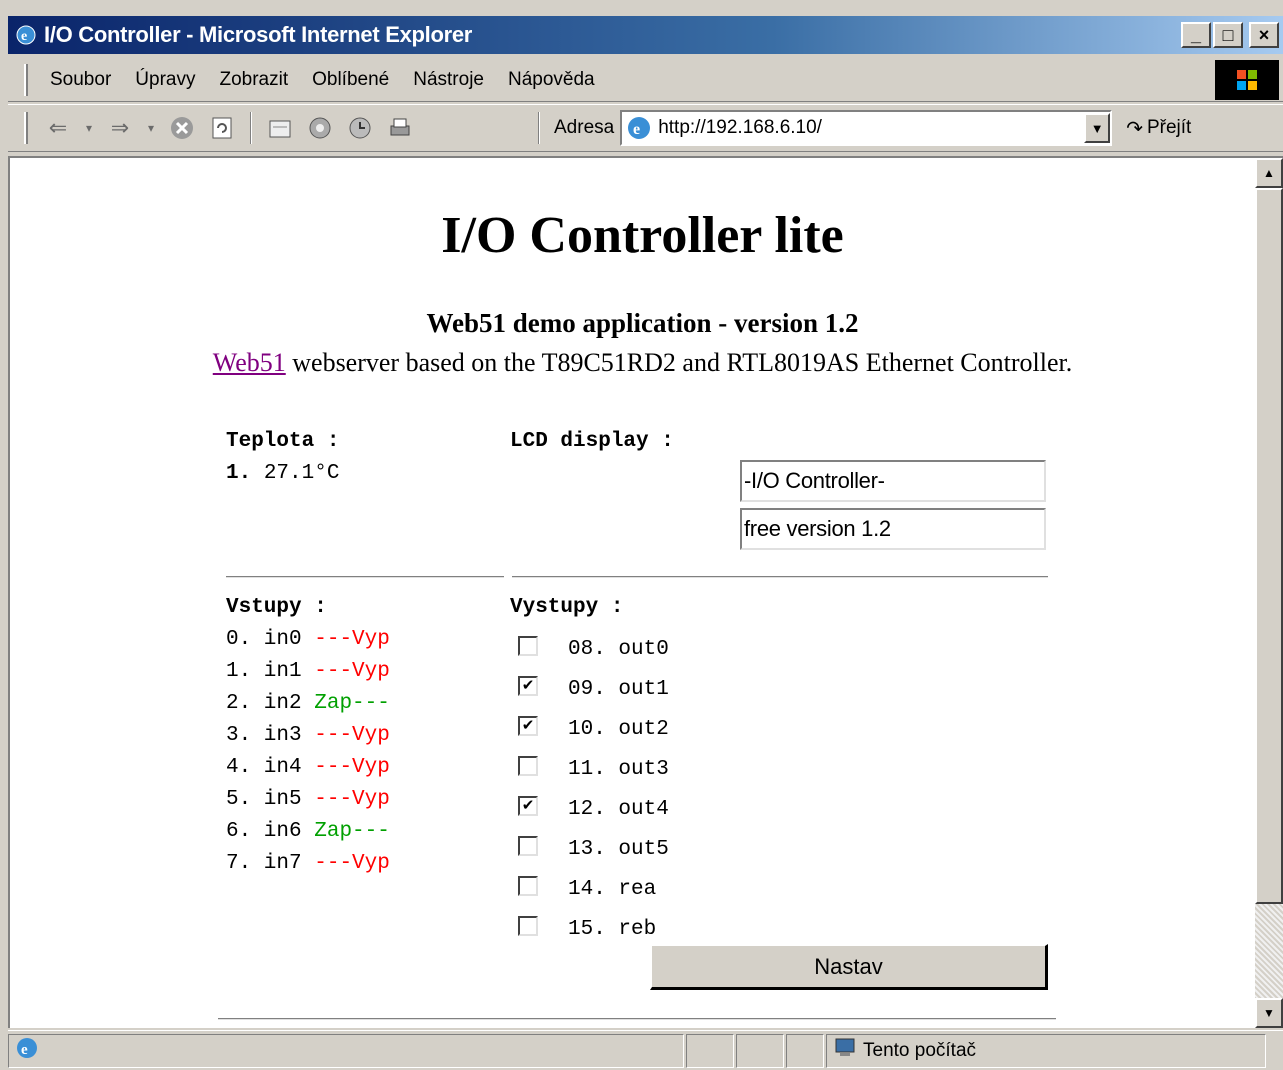  I want to click on page-subtitle: Web51 demo application - version 1.2, so click(642, 323).